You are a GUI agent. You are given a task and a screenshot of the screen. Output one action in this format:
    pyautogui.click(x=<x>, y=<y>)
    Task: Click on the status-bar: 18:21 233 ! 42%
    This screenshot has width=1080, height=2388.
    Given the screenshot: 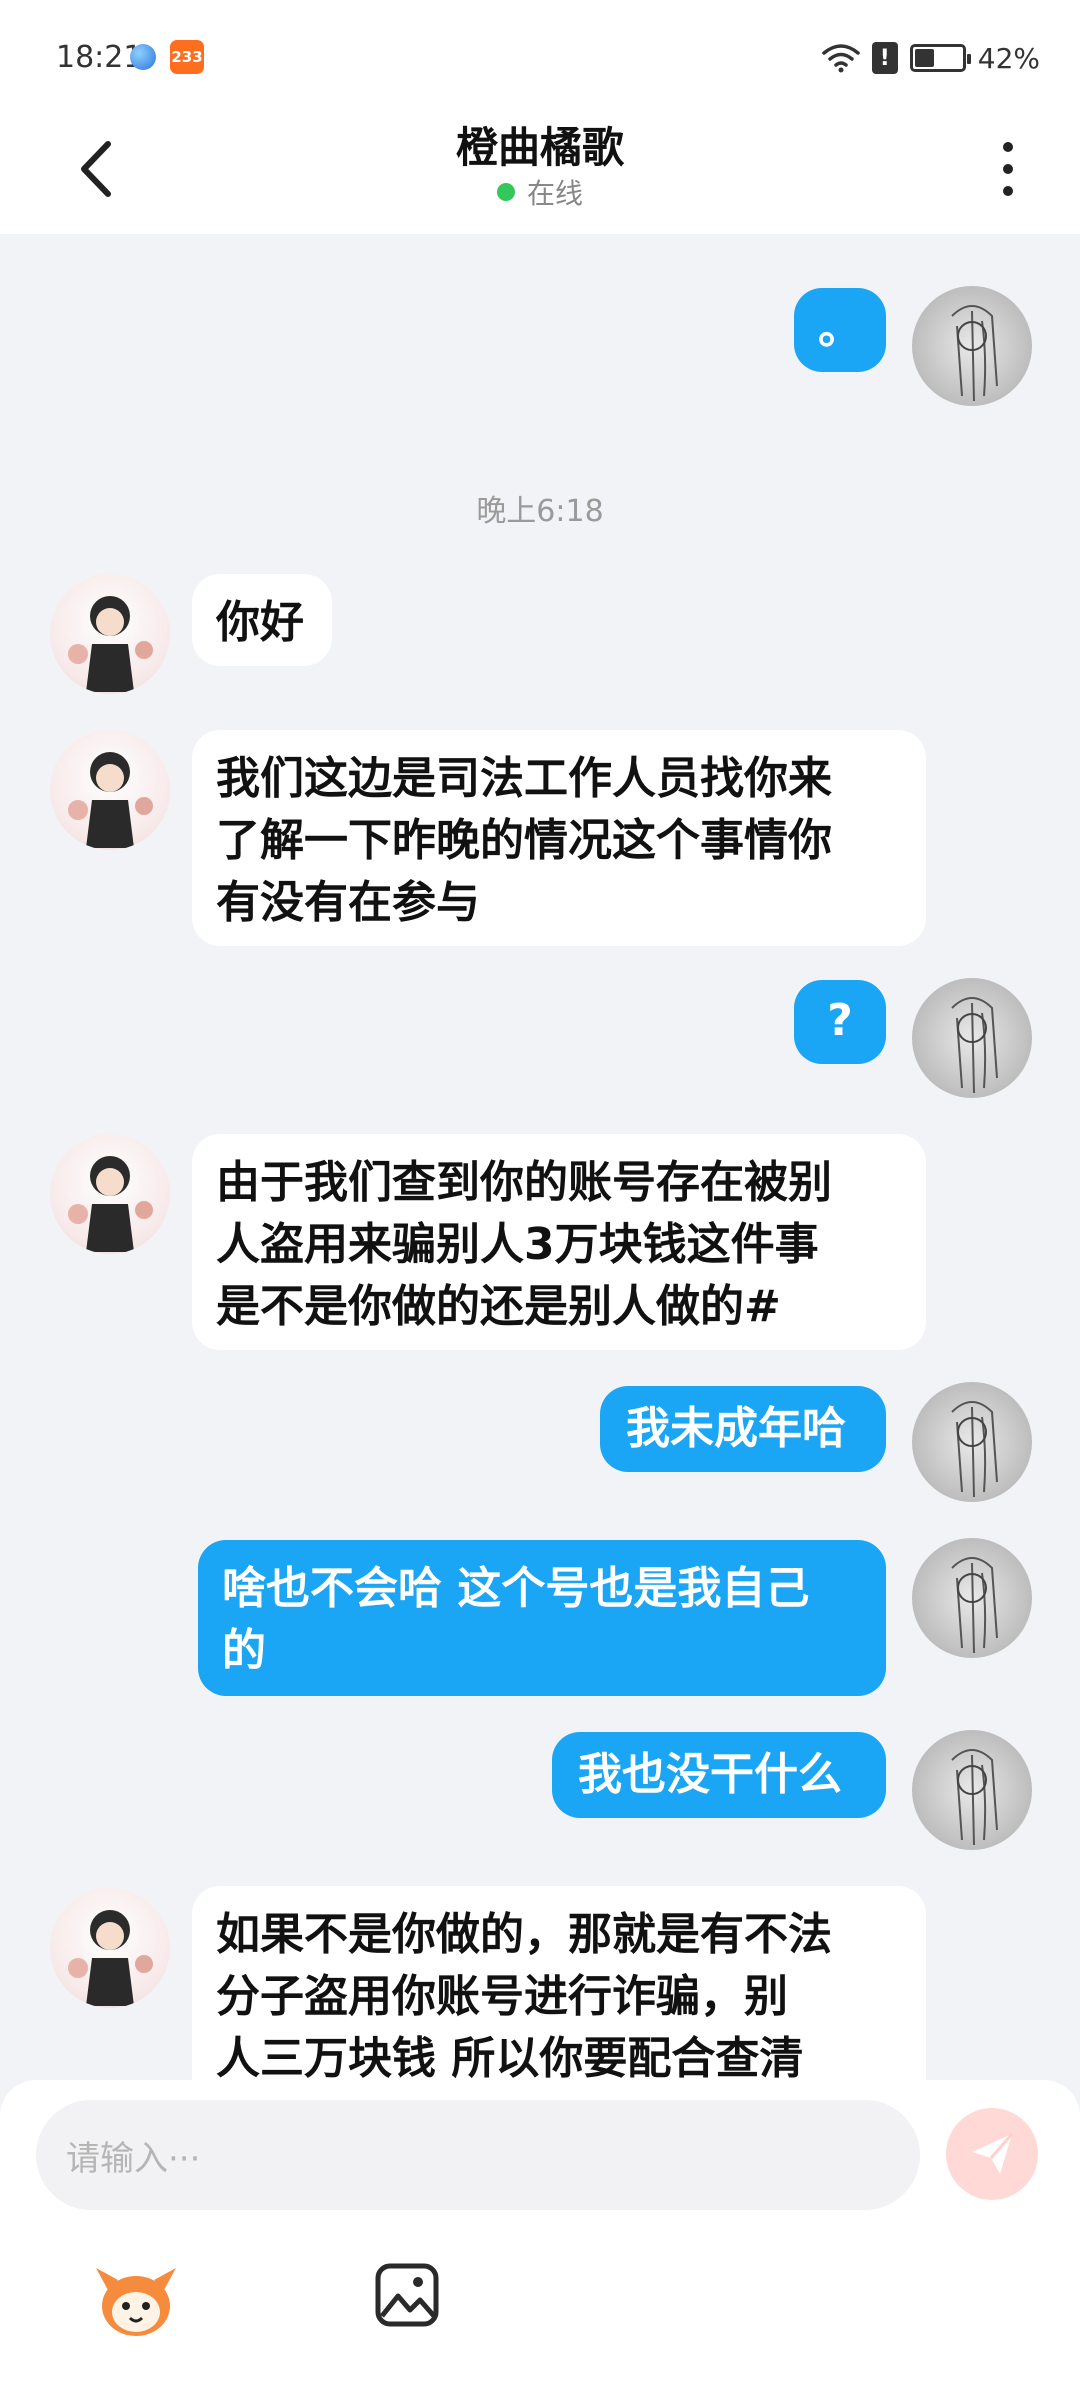 What is the action you would take?
    pyautogui.click(x=540, y=55)
    